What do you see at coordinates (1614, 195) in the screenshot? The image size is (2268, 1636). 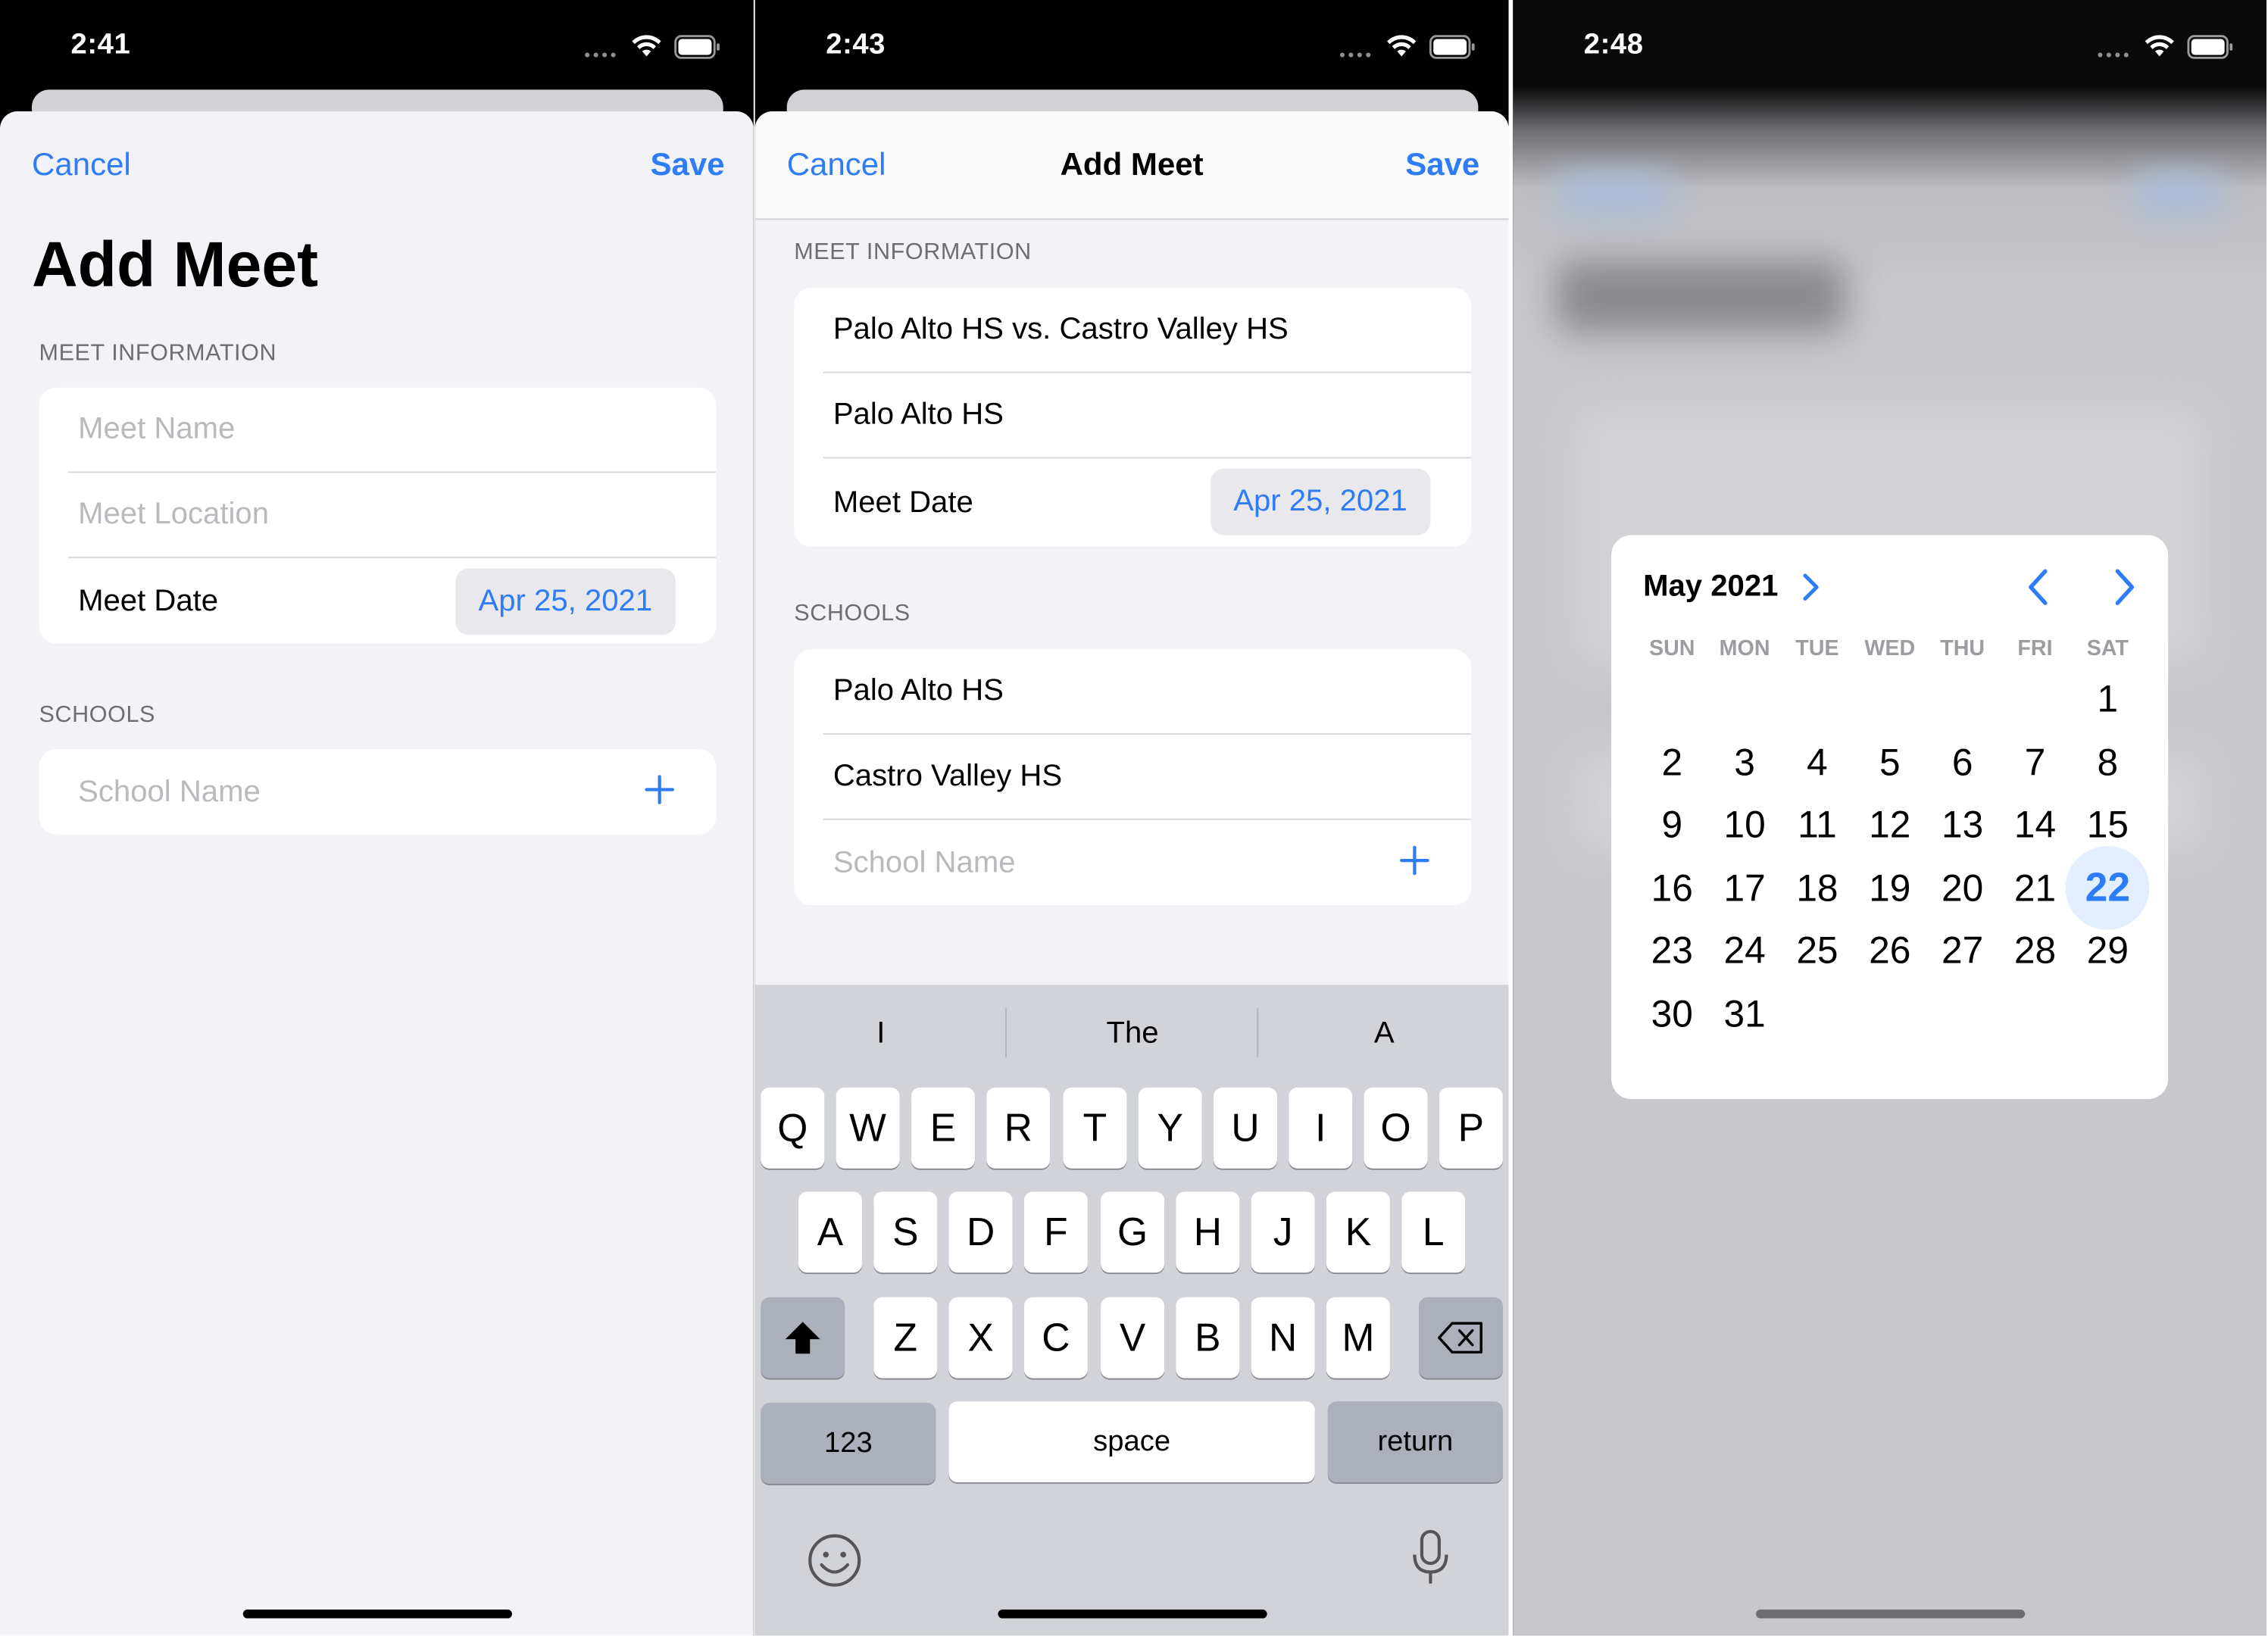 I see `blurred-cancel` at bounding box center [1614, 195].